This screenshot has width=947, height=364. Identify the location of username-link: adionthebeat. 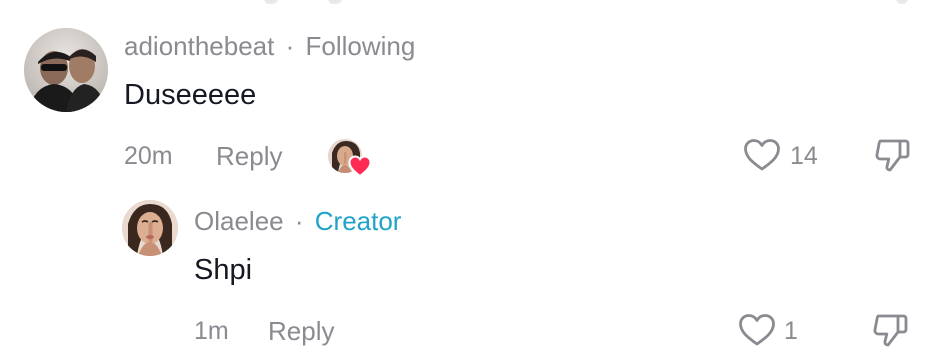
(199, 46).